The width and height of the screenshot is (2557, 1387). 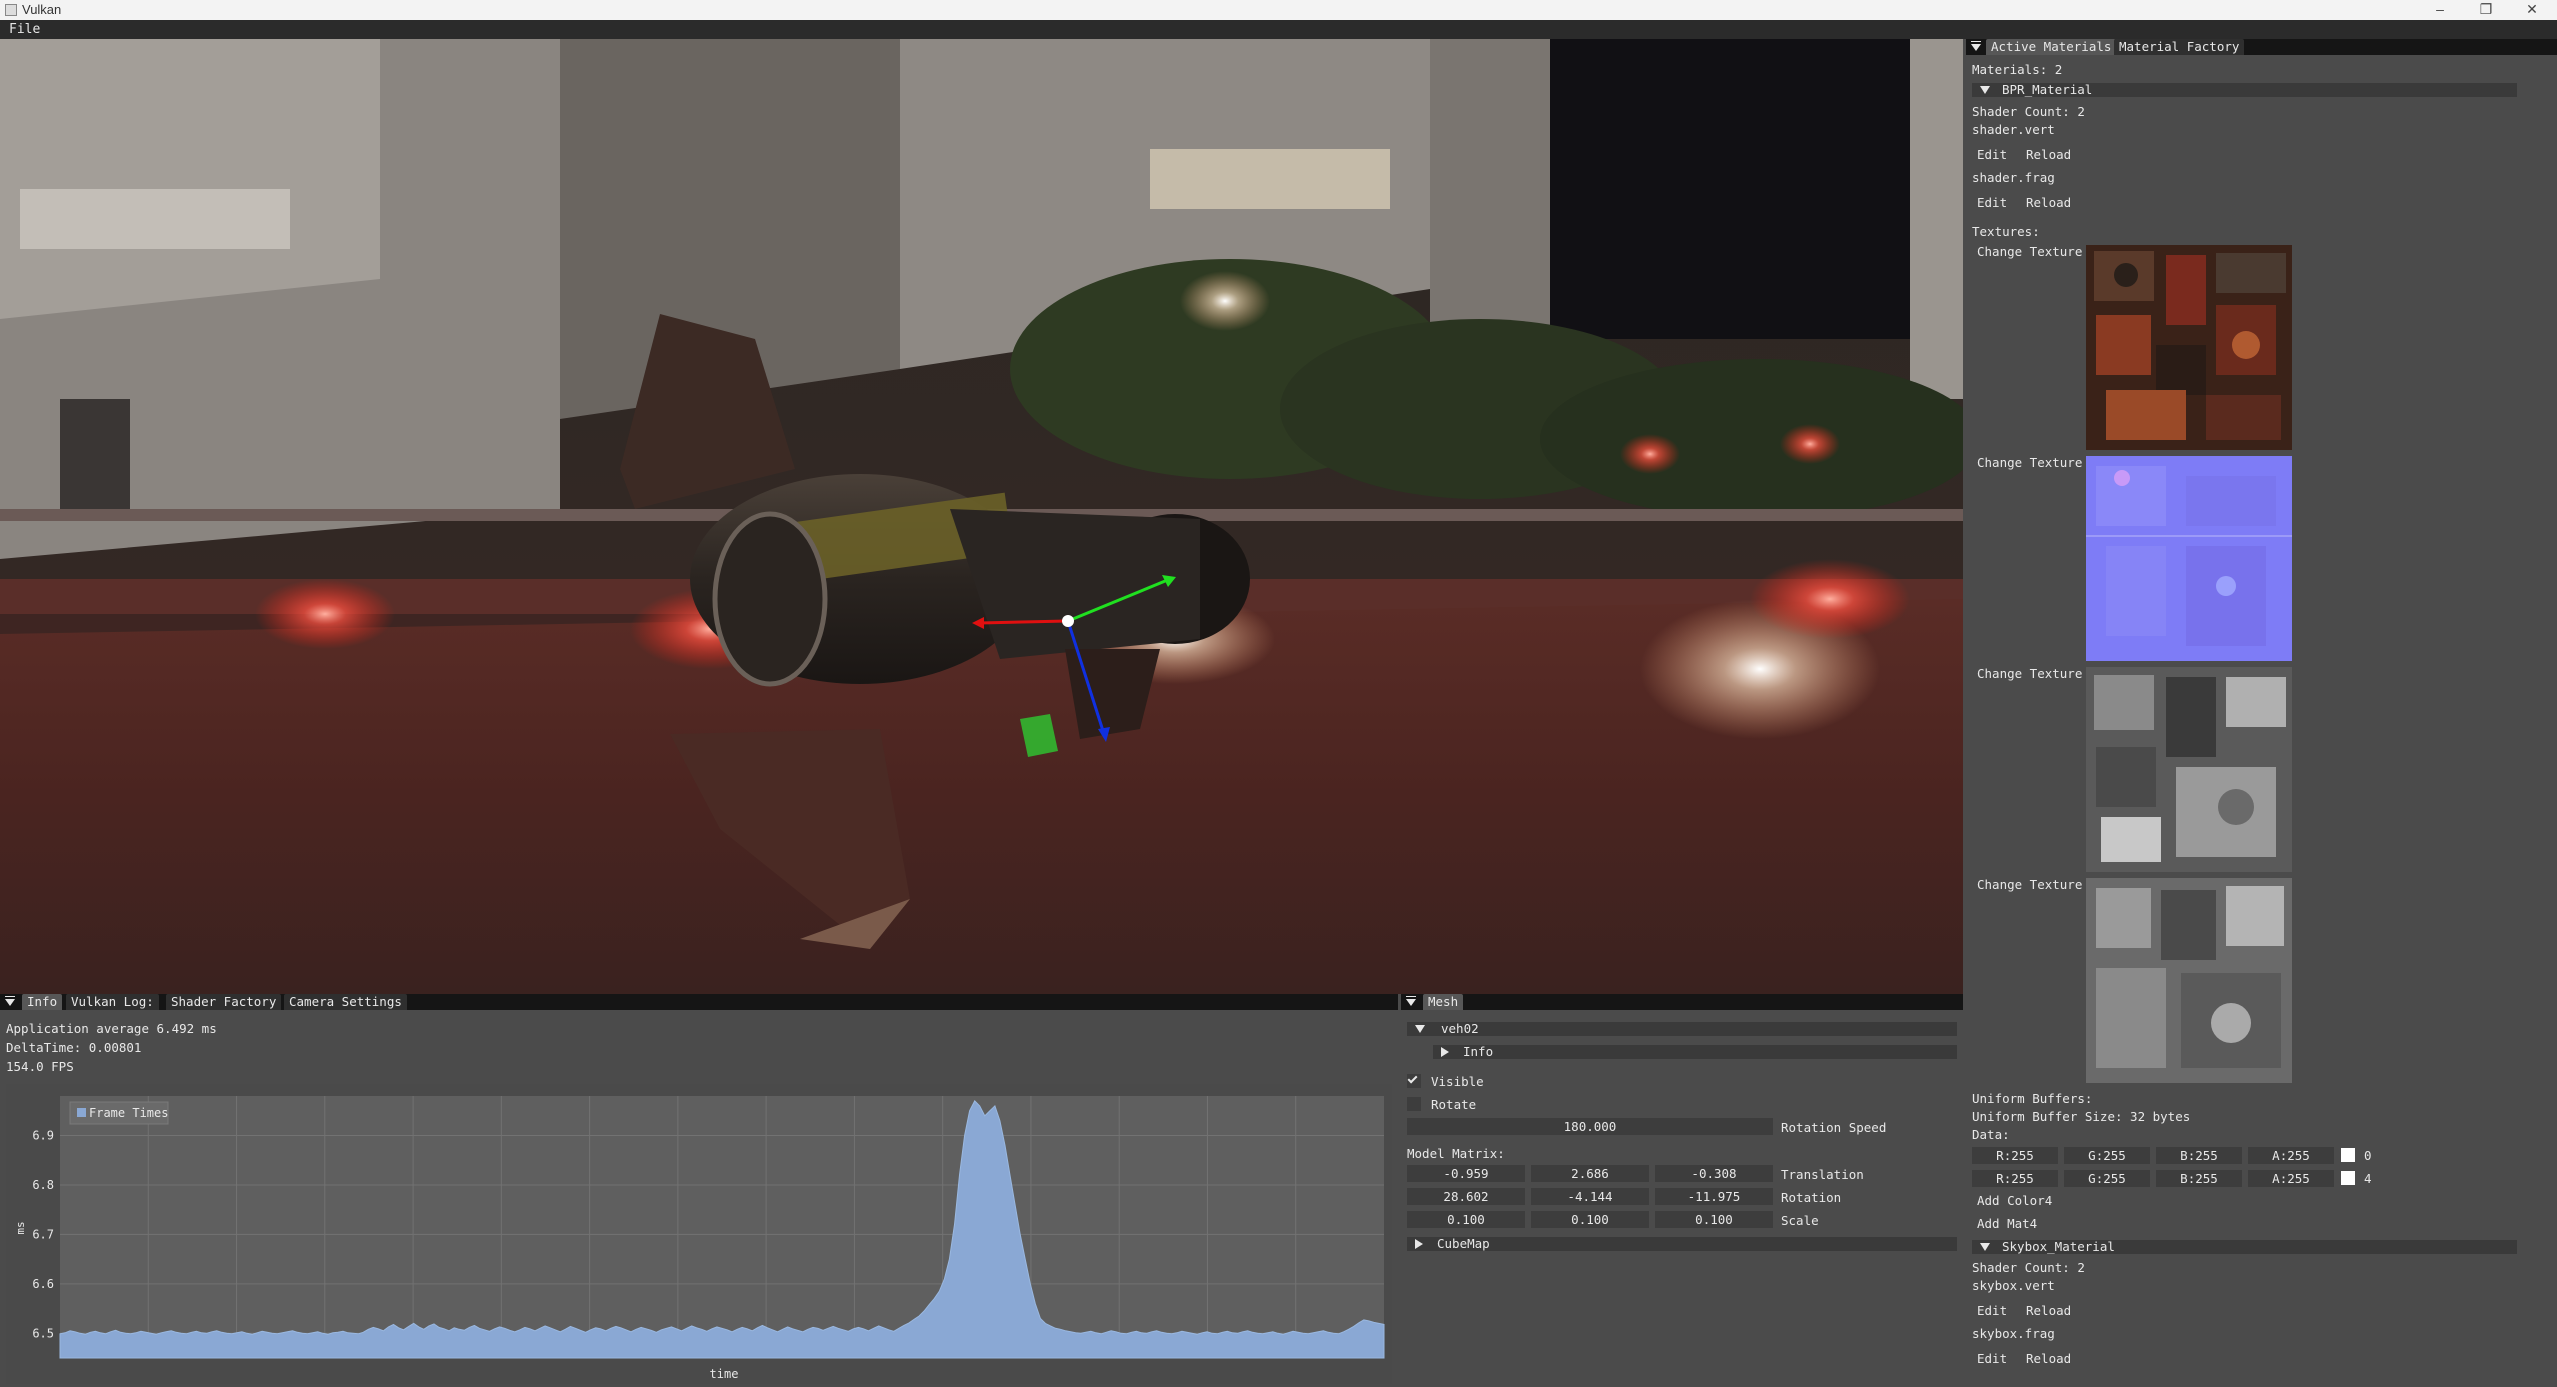 What do you see at coordinates (2291, 1155) in the screenshot?
I see `color-row0-a-field: A:255` at bounding box center [2291, 1155].